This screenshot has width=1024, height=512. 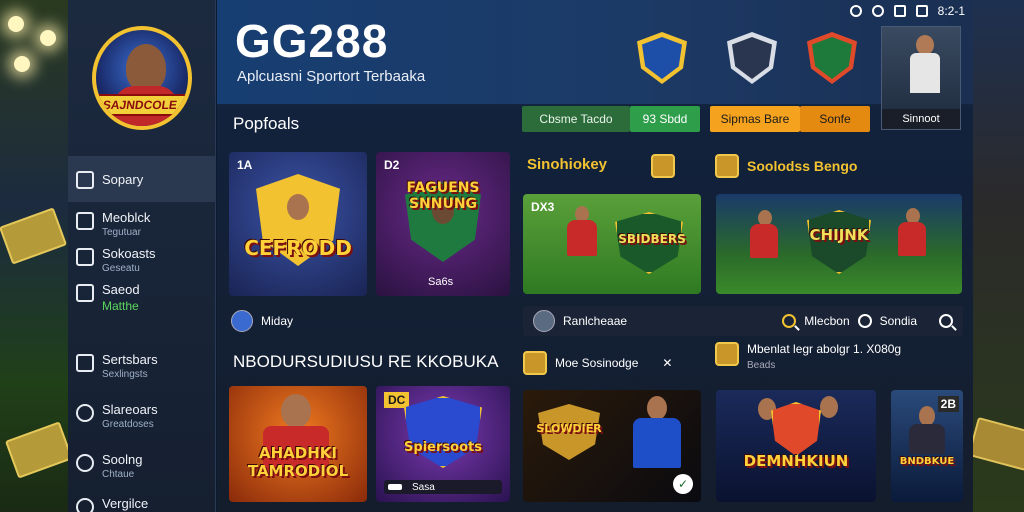 I want to click on game-card-ahadhki: AHADHKI TAMRODIOL, so click(x=298, y=444).